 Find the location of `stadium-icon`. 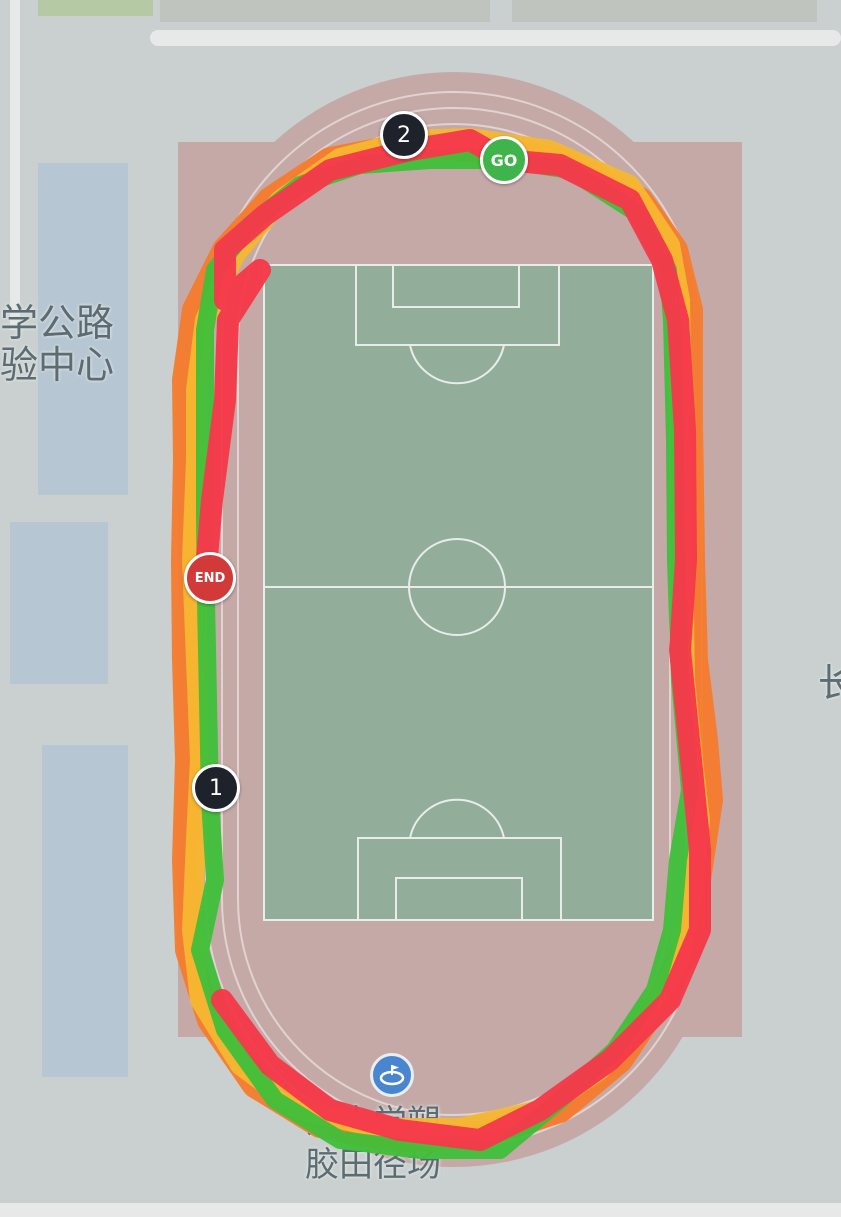

stadium-icon is located at coordinates (392, 1075).